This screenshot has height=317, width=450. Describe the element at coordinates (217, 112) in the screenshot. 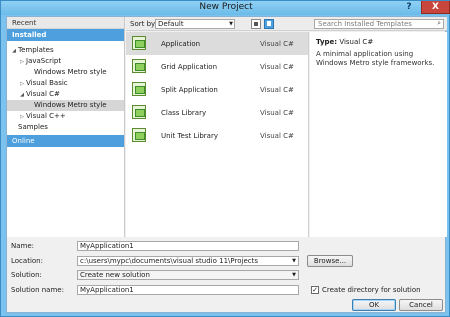

I see `template-item: Class Library Visual C#` at that location.